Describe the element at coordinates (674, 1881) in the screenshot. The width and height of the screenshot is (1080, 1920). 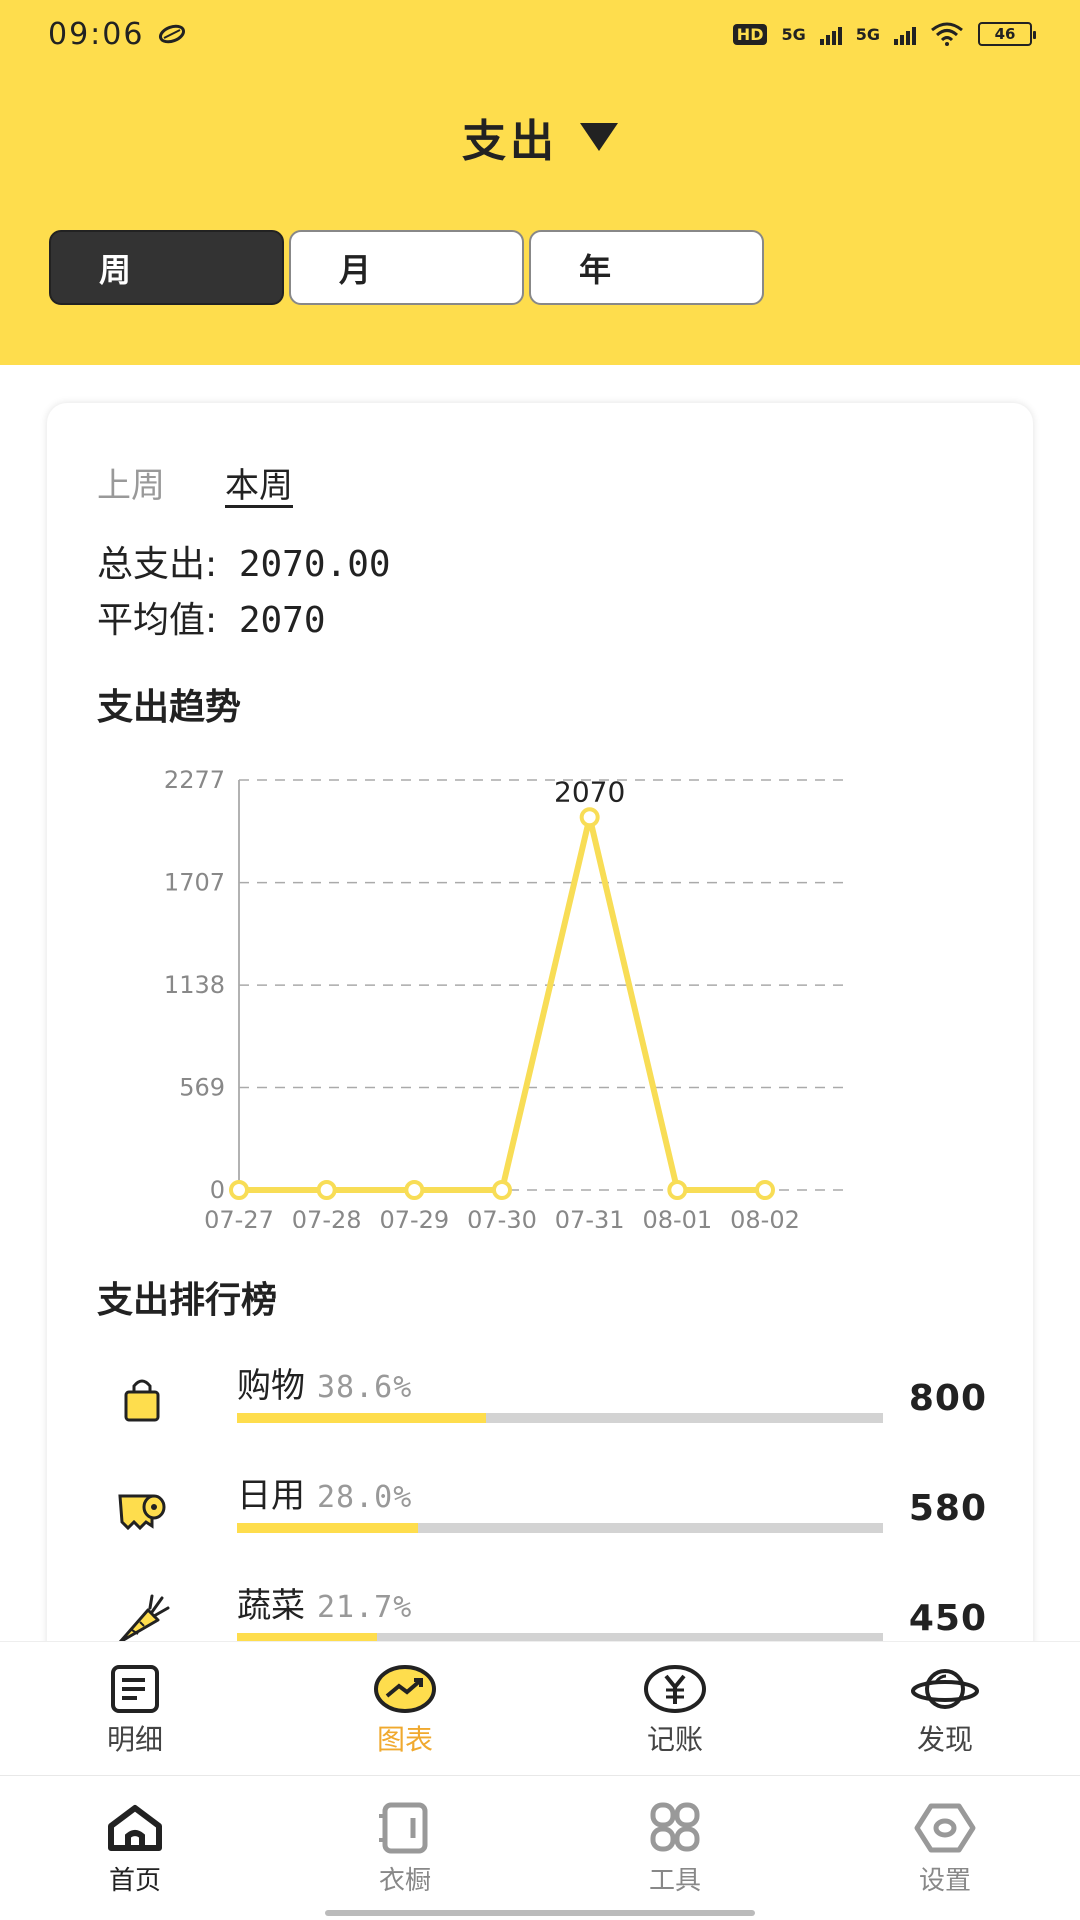
I see `nav-label: 工具` at that location.